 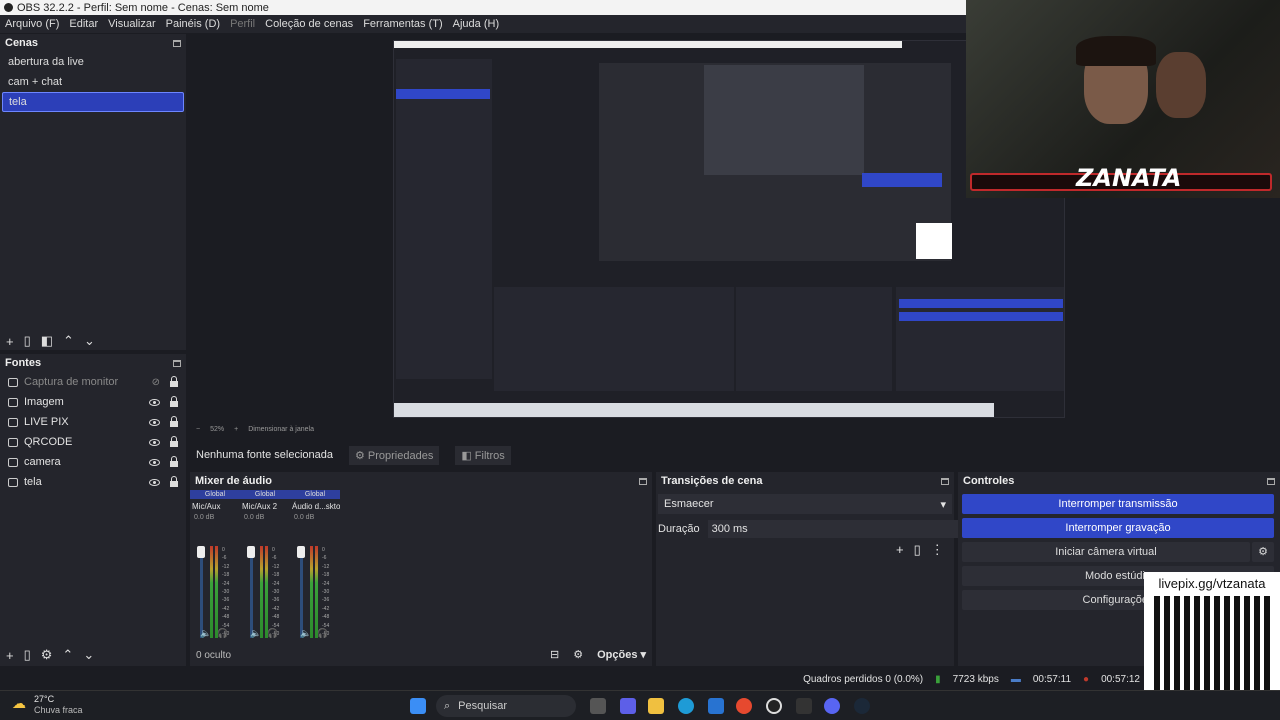 What do you see at coordinates (483, 706) in the screenshot?
I see `search-placeholder: Pesquisar` at bounding box center [483, 706].